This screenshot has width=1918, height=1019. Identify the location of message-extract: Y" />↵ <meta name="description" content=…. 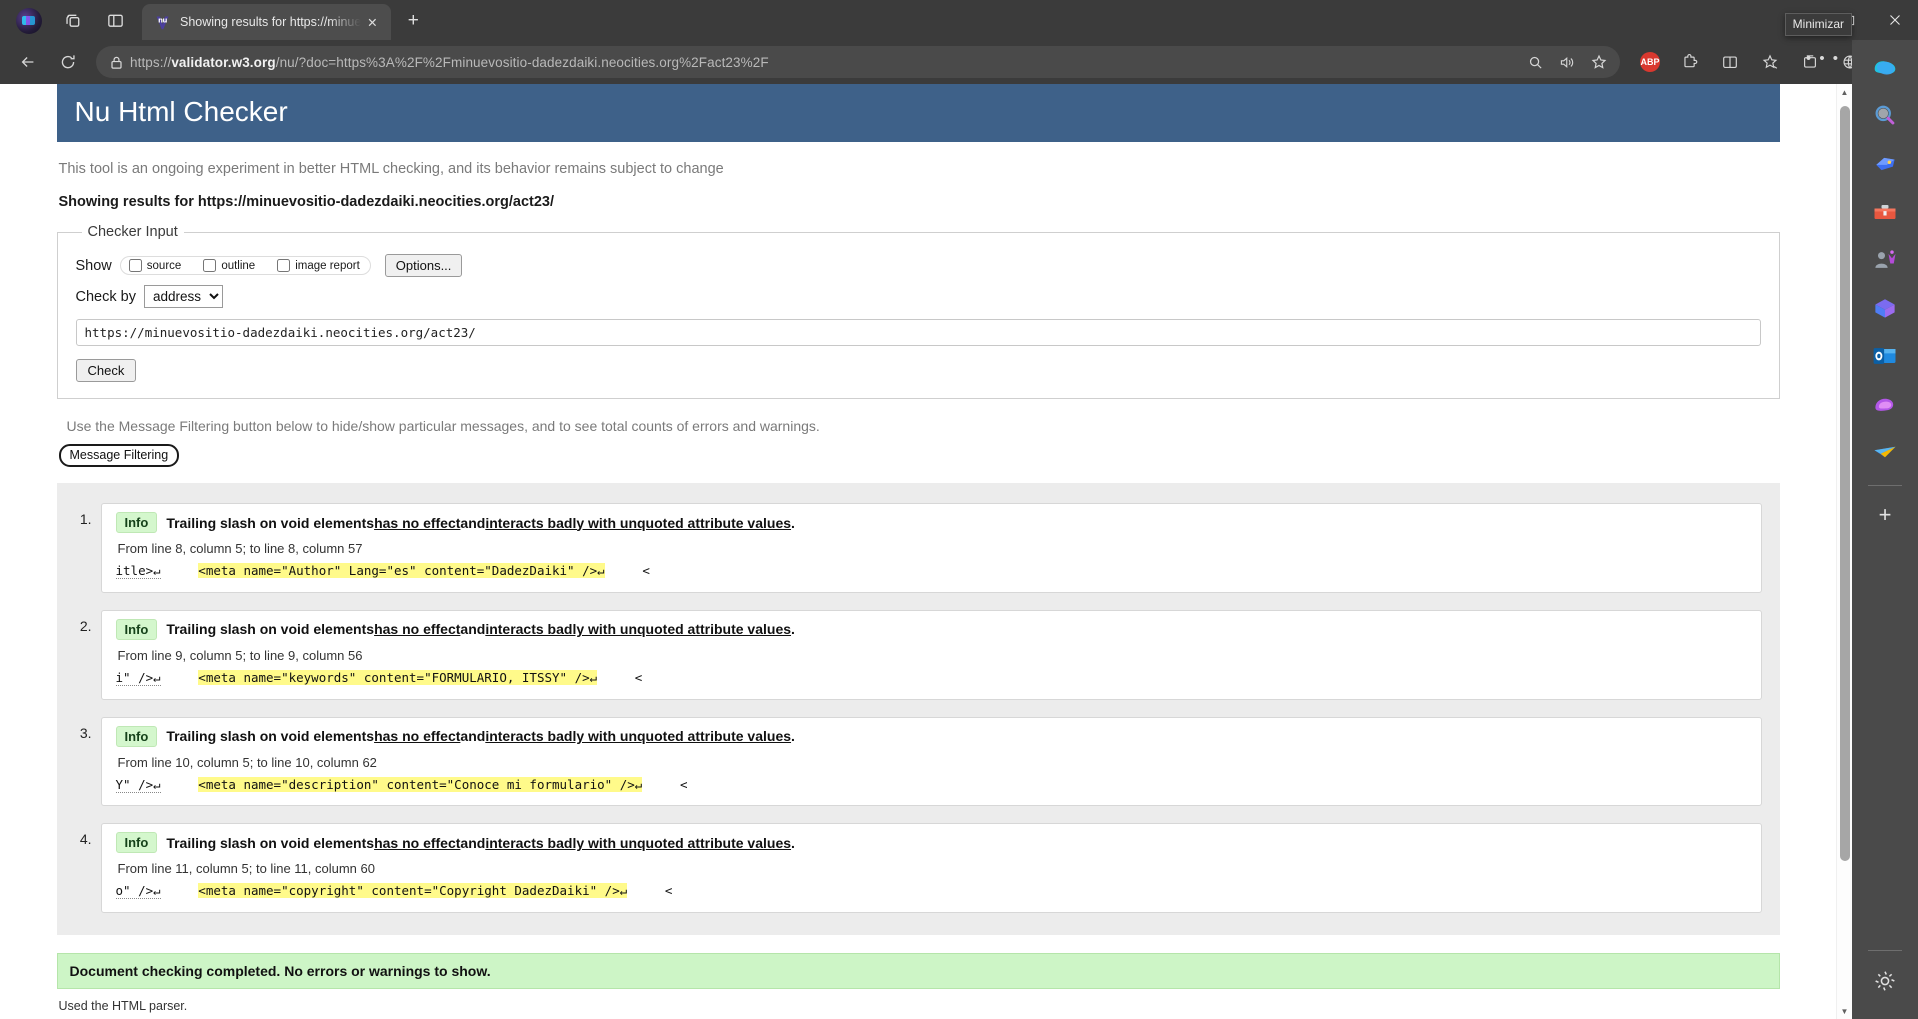
(931, 785).